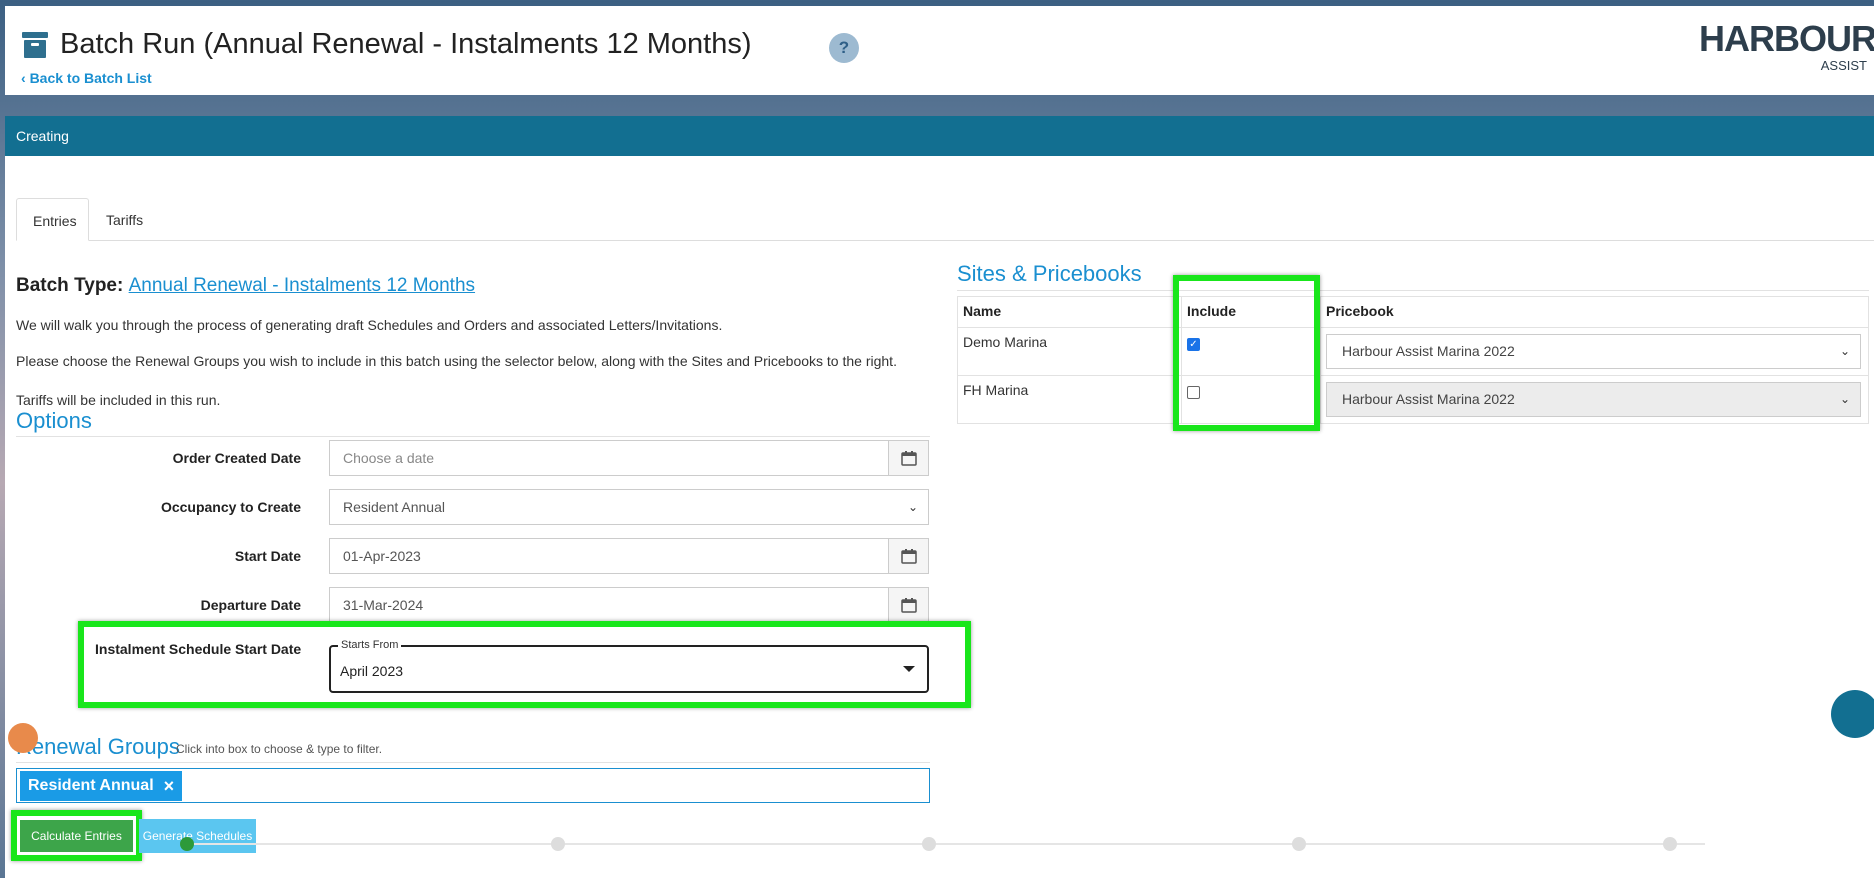 The width and height of the screenshot is (1874, 878). I want to click on renewal-group-tag-label: Resident Annual, so click(91, 785).